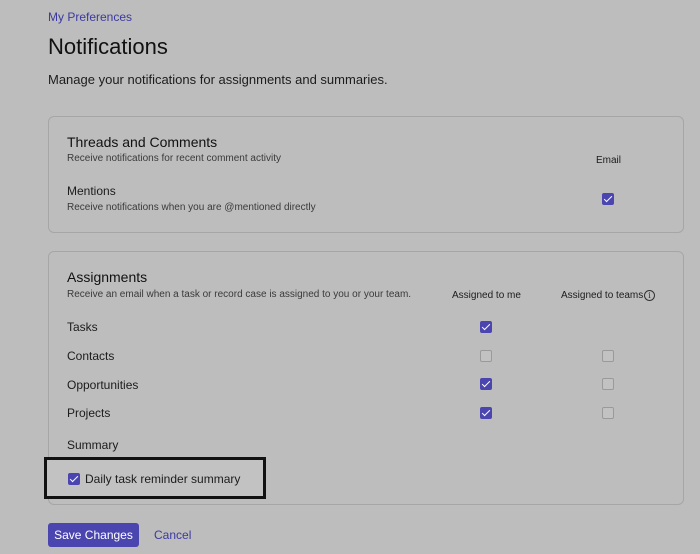 This screenshot has height=554, width=700. I want to click on assigned-to-me-header: Assigned to me, so click(486, 295).